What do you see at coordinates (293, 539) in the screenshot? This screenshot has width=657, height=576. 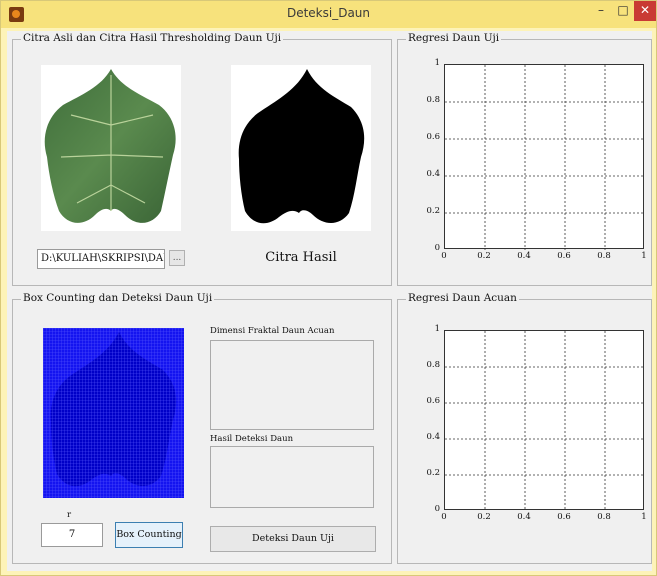 I see `deteksi-daun-uji-button: Deteksi Daun Uji` at bounding box center [293, 539].